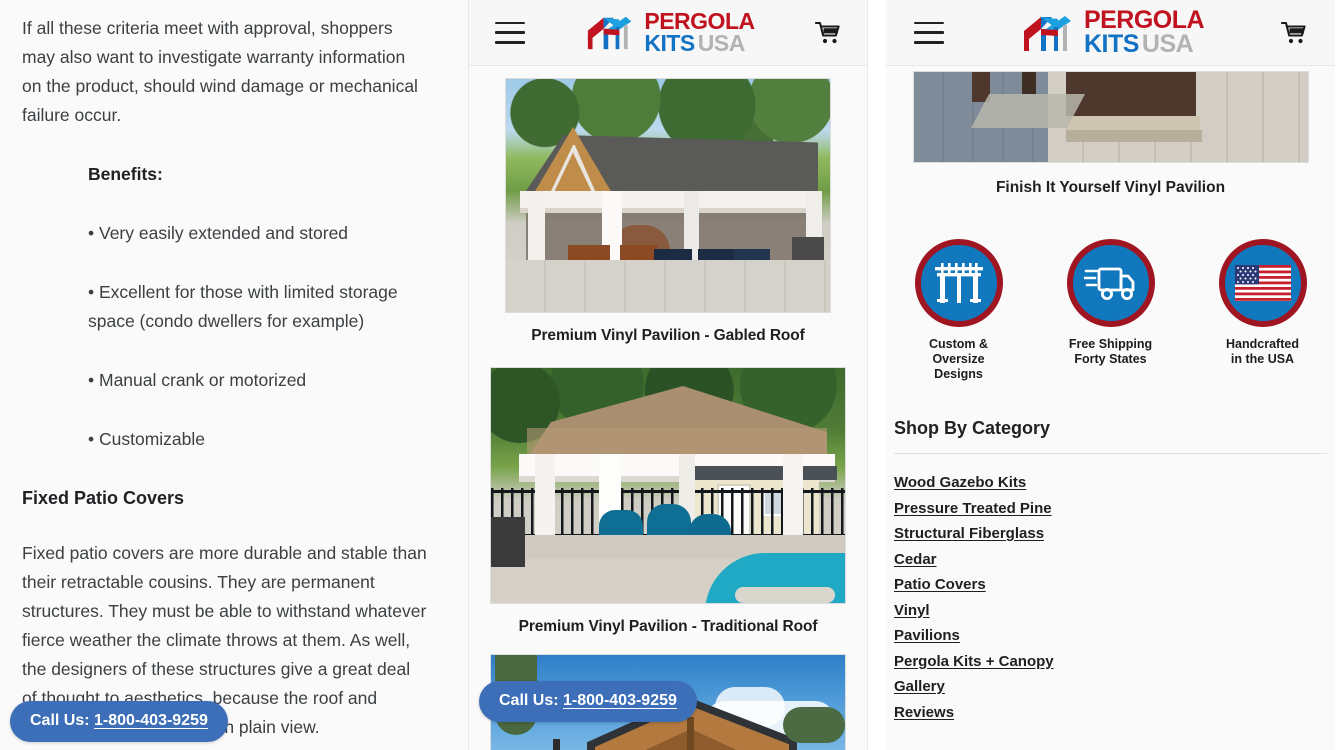 The width and height of the screenshot is (1336, 750). What do you see at coordinates (1114, 483) in the screenshot?
I see `category-link-wood-gazebo-kits: Wood Gazebo Kits` at bounding box center [1114, 483].